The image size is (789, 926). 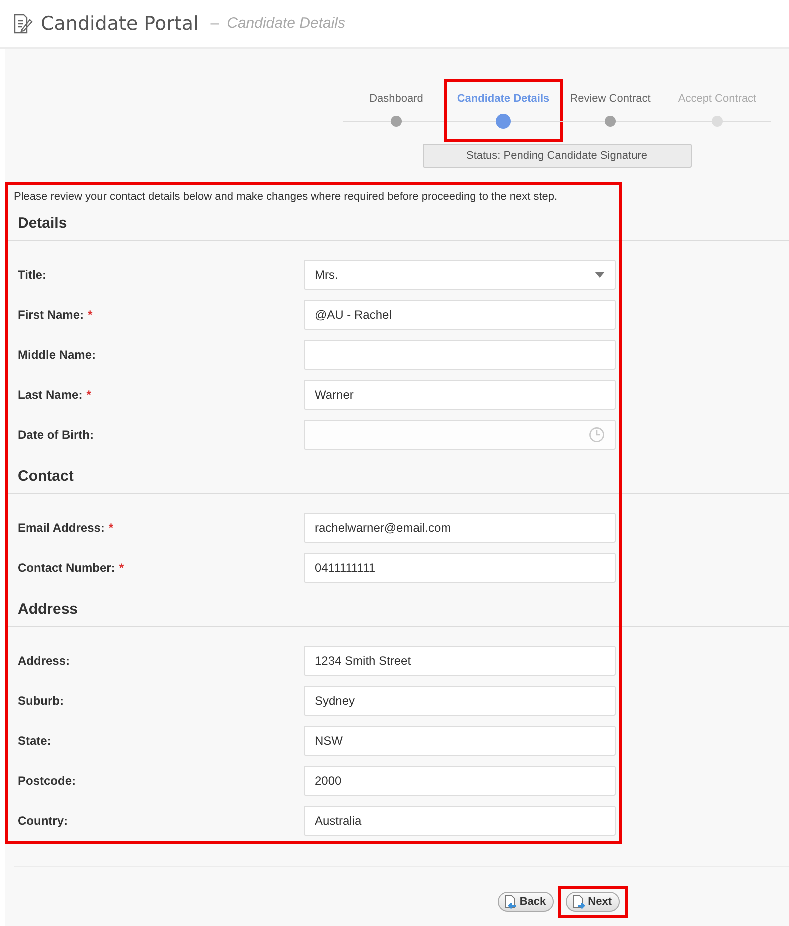 What do you see at coordinates (42, 224) in the screenshot?
I see `section-heading: Details` at bounding box center [42, 224].